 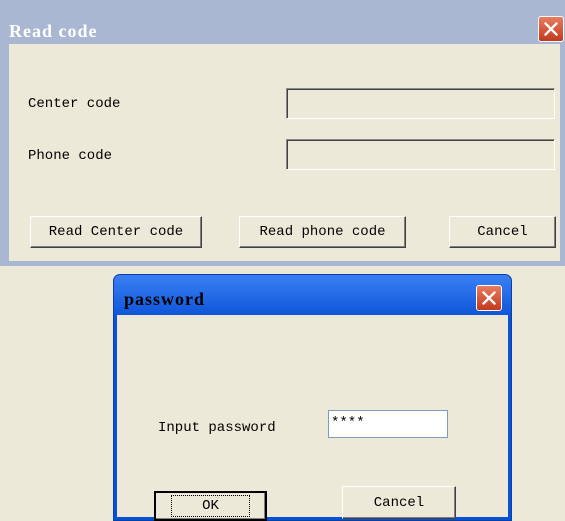 I want to click on ok-button: OK, so click(x=210, y=506).